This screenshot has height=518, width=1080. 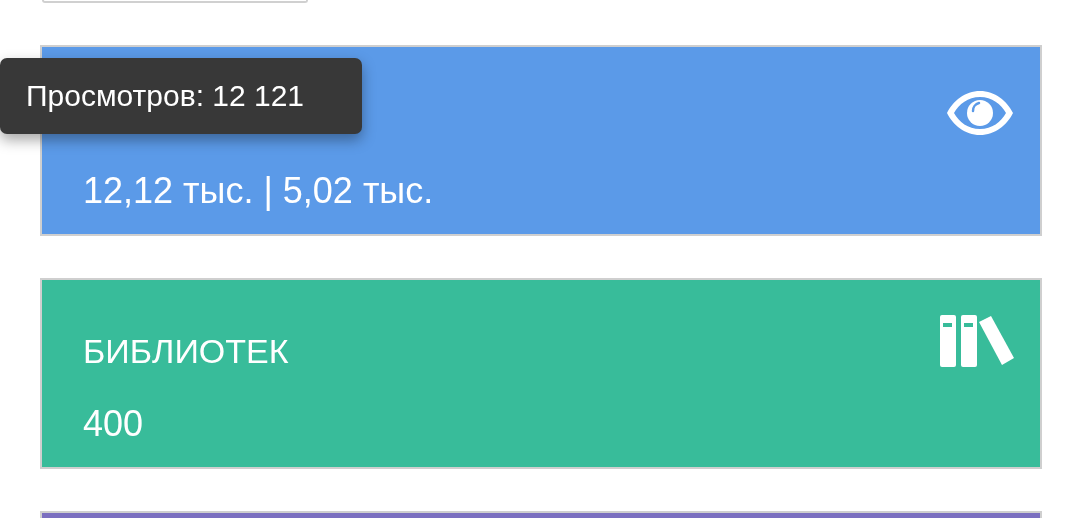 What do you see at coordinates (114, 424) in the screenshot?
I see `card-value: 400` at bounding box center [114, 424].